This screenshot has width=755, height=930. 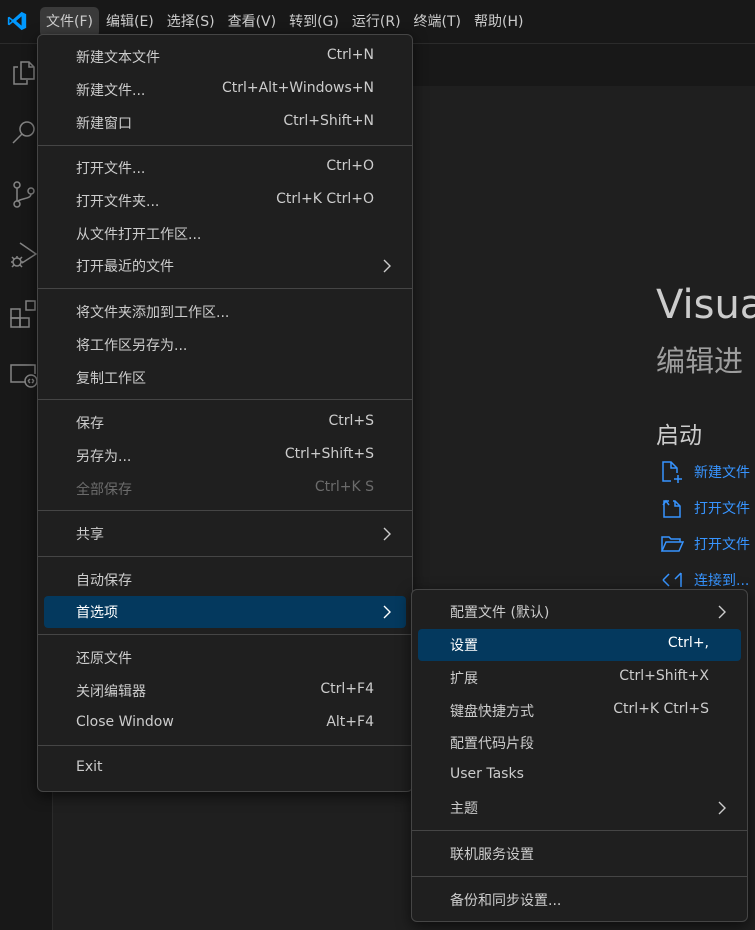 I want to click on start-link-new-file: 新建文件, so click(x=705, y=472).